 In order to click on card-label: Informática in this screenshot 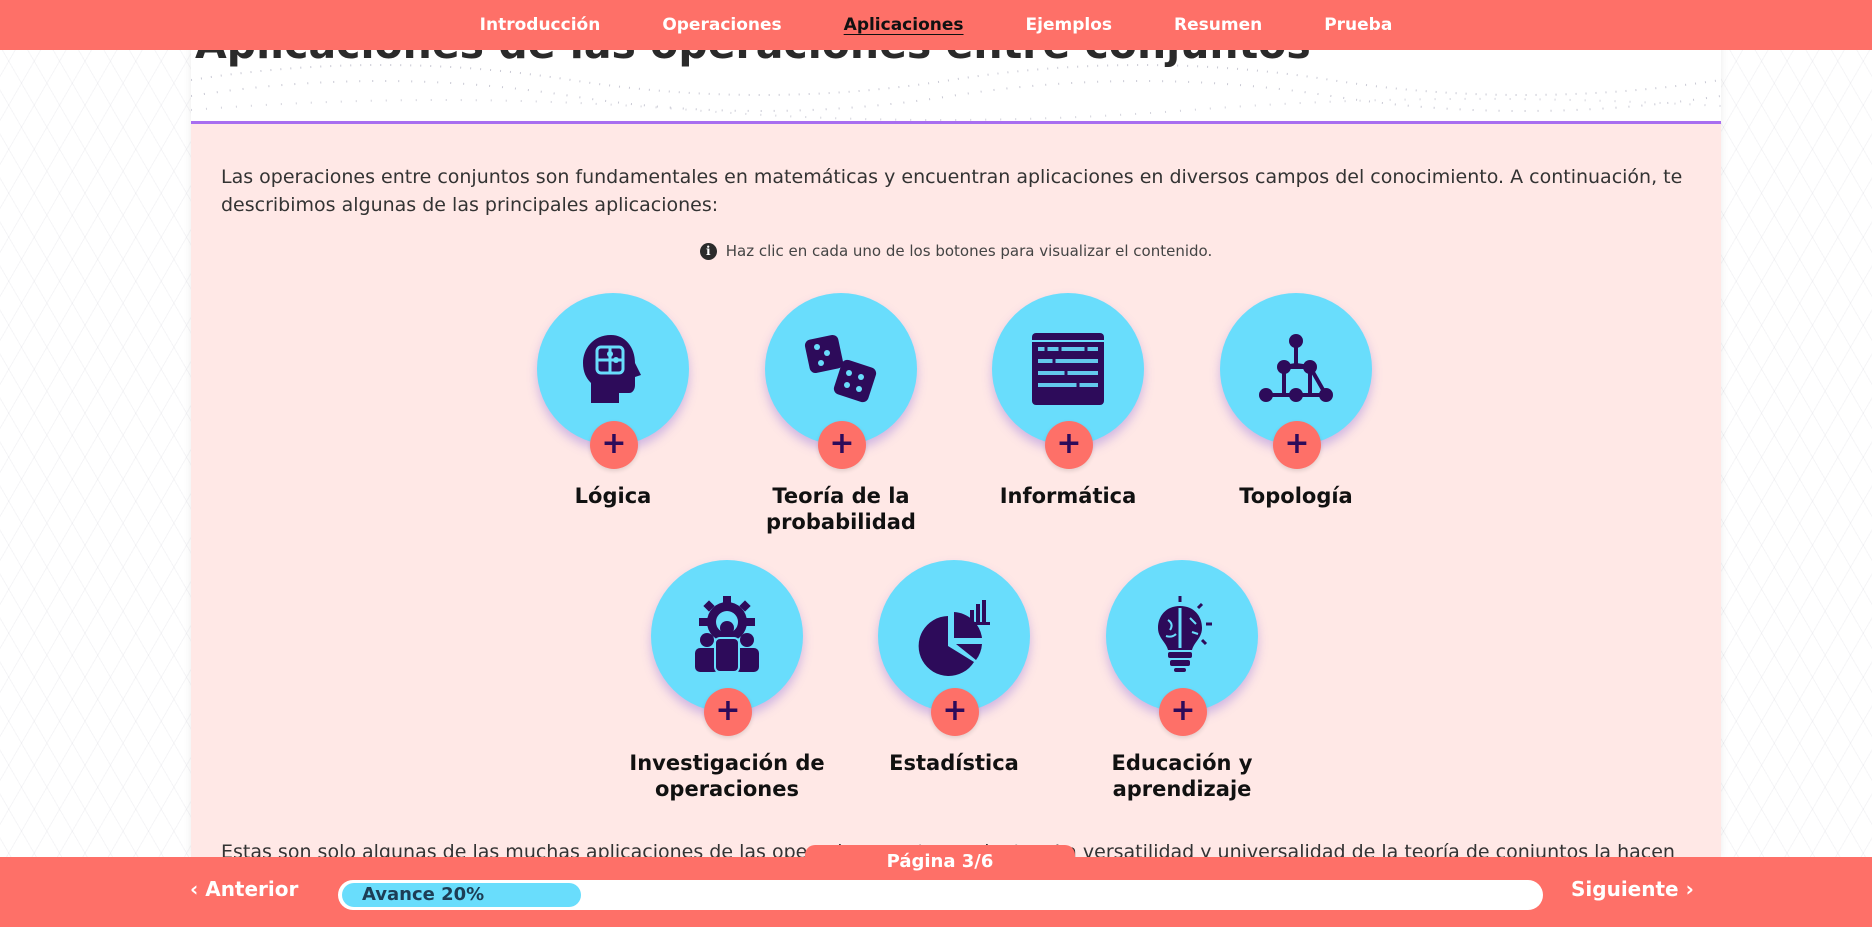, I will do `click(1068, 496)`.